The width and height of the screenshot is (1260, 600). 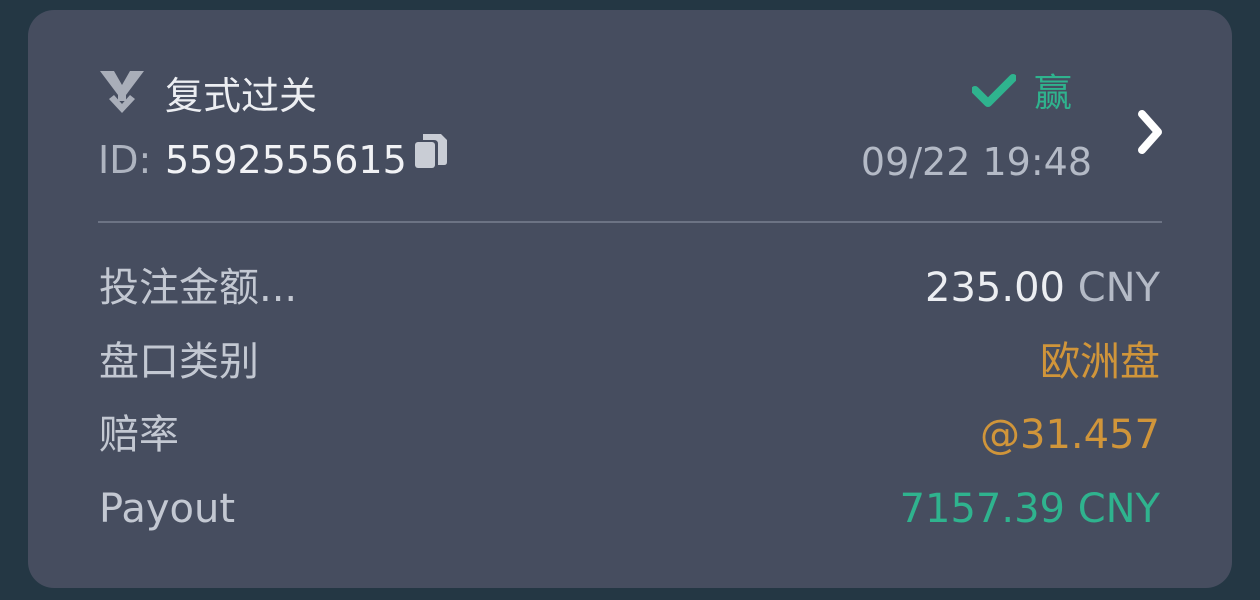 I want to click on checkmark-icon, so click(x=994, y=90).